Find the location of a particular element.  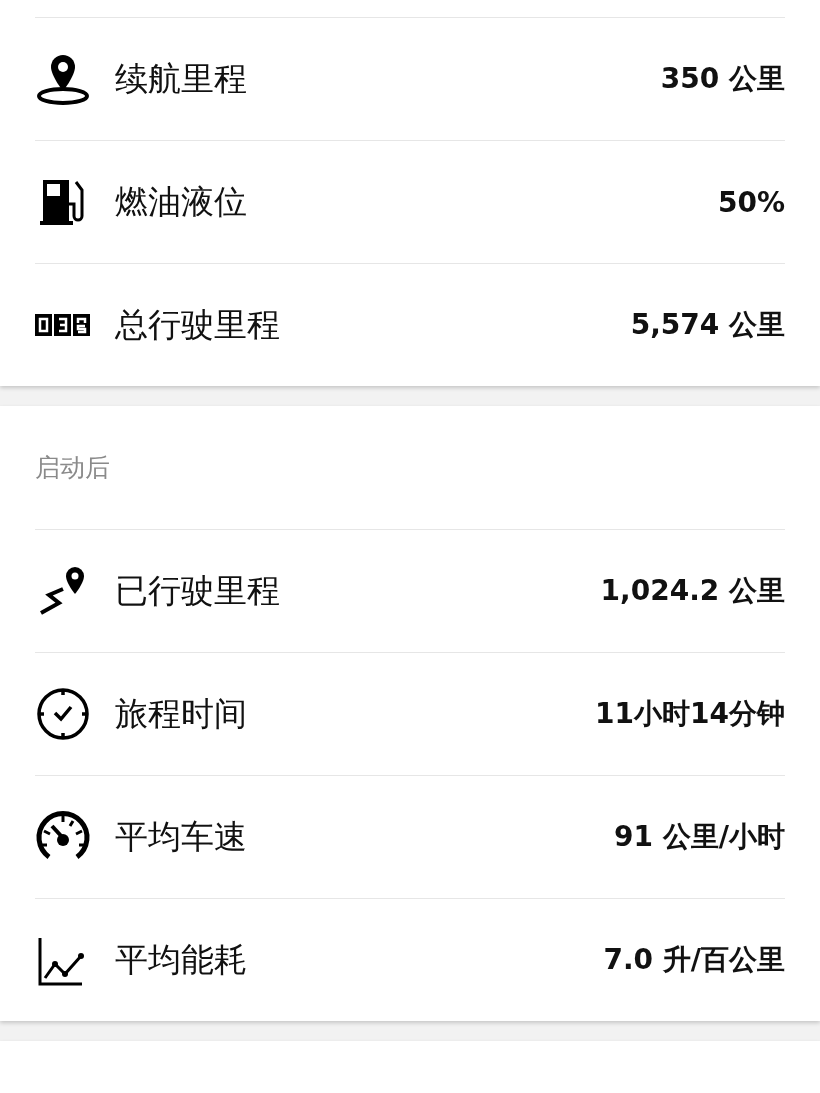

stat-value: 5,574 公里 is located at coordinates (707, 325).